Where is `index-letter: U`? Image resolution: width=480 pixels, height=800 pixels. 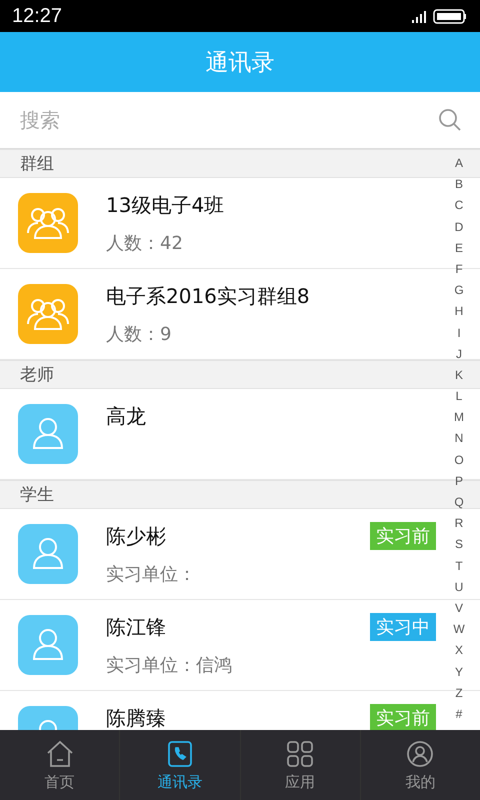 index-letter: U is located at coordinates (459, 587).